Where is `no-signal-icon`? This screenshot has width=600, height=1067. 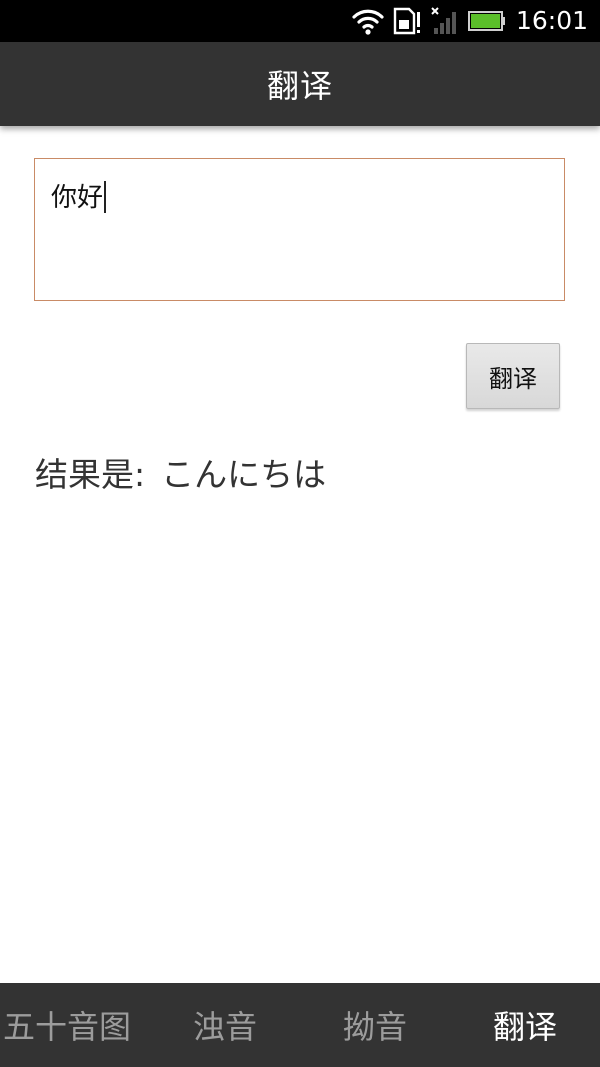
no-signal-icon is located at coordinates (443, 20).